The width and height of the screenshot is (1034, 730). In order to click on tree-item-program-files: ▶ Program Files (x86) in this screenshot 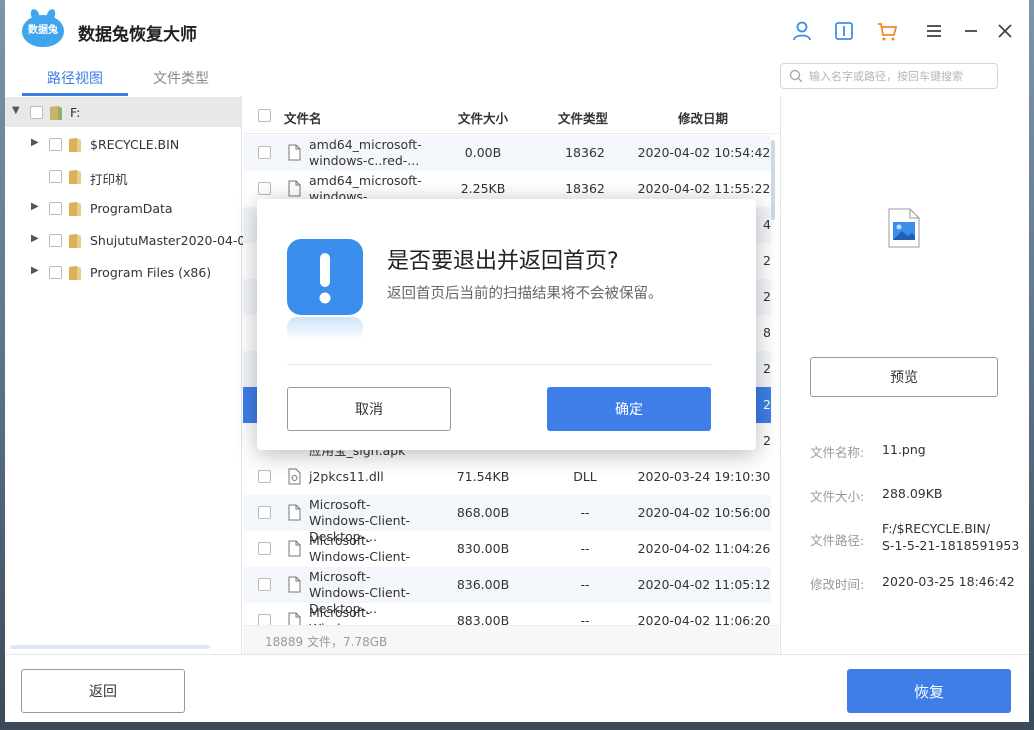, I will do `click(123, 272)`.